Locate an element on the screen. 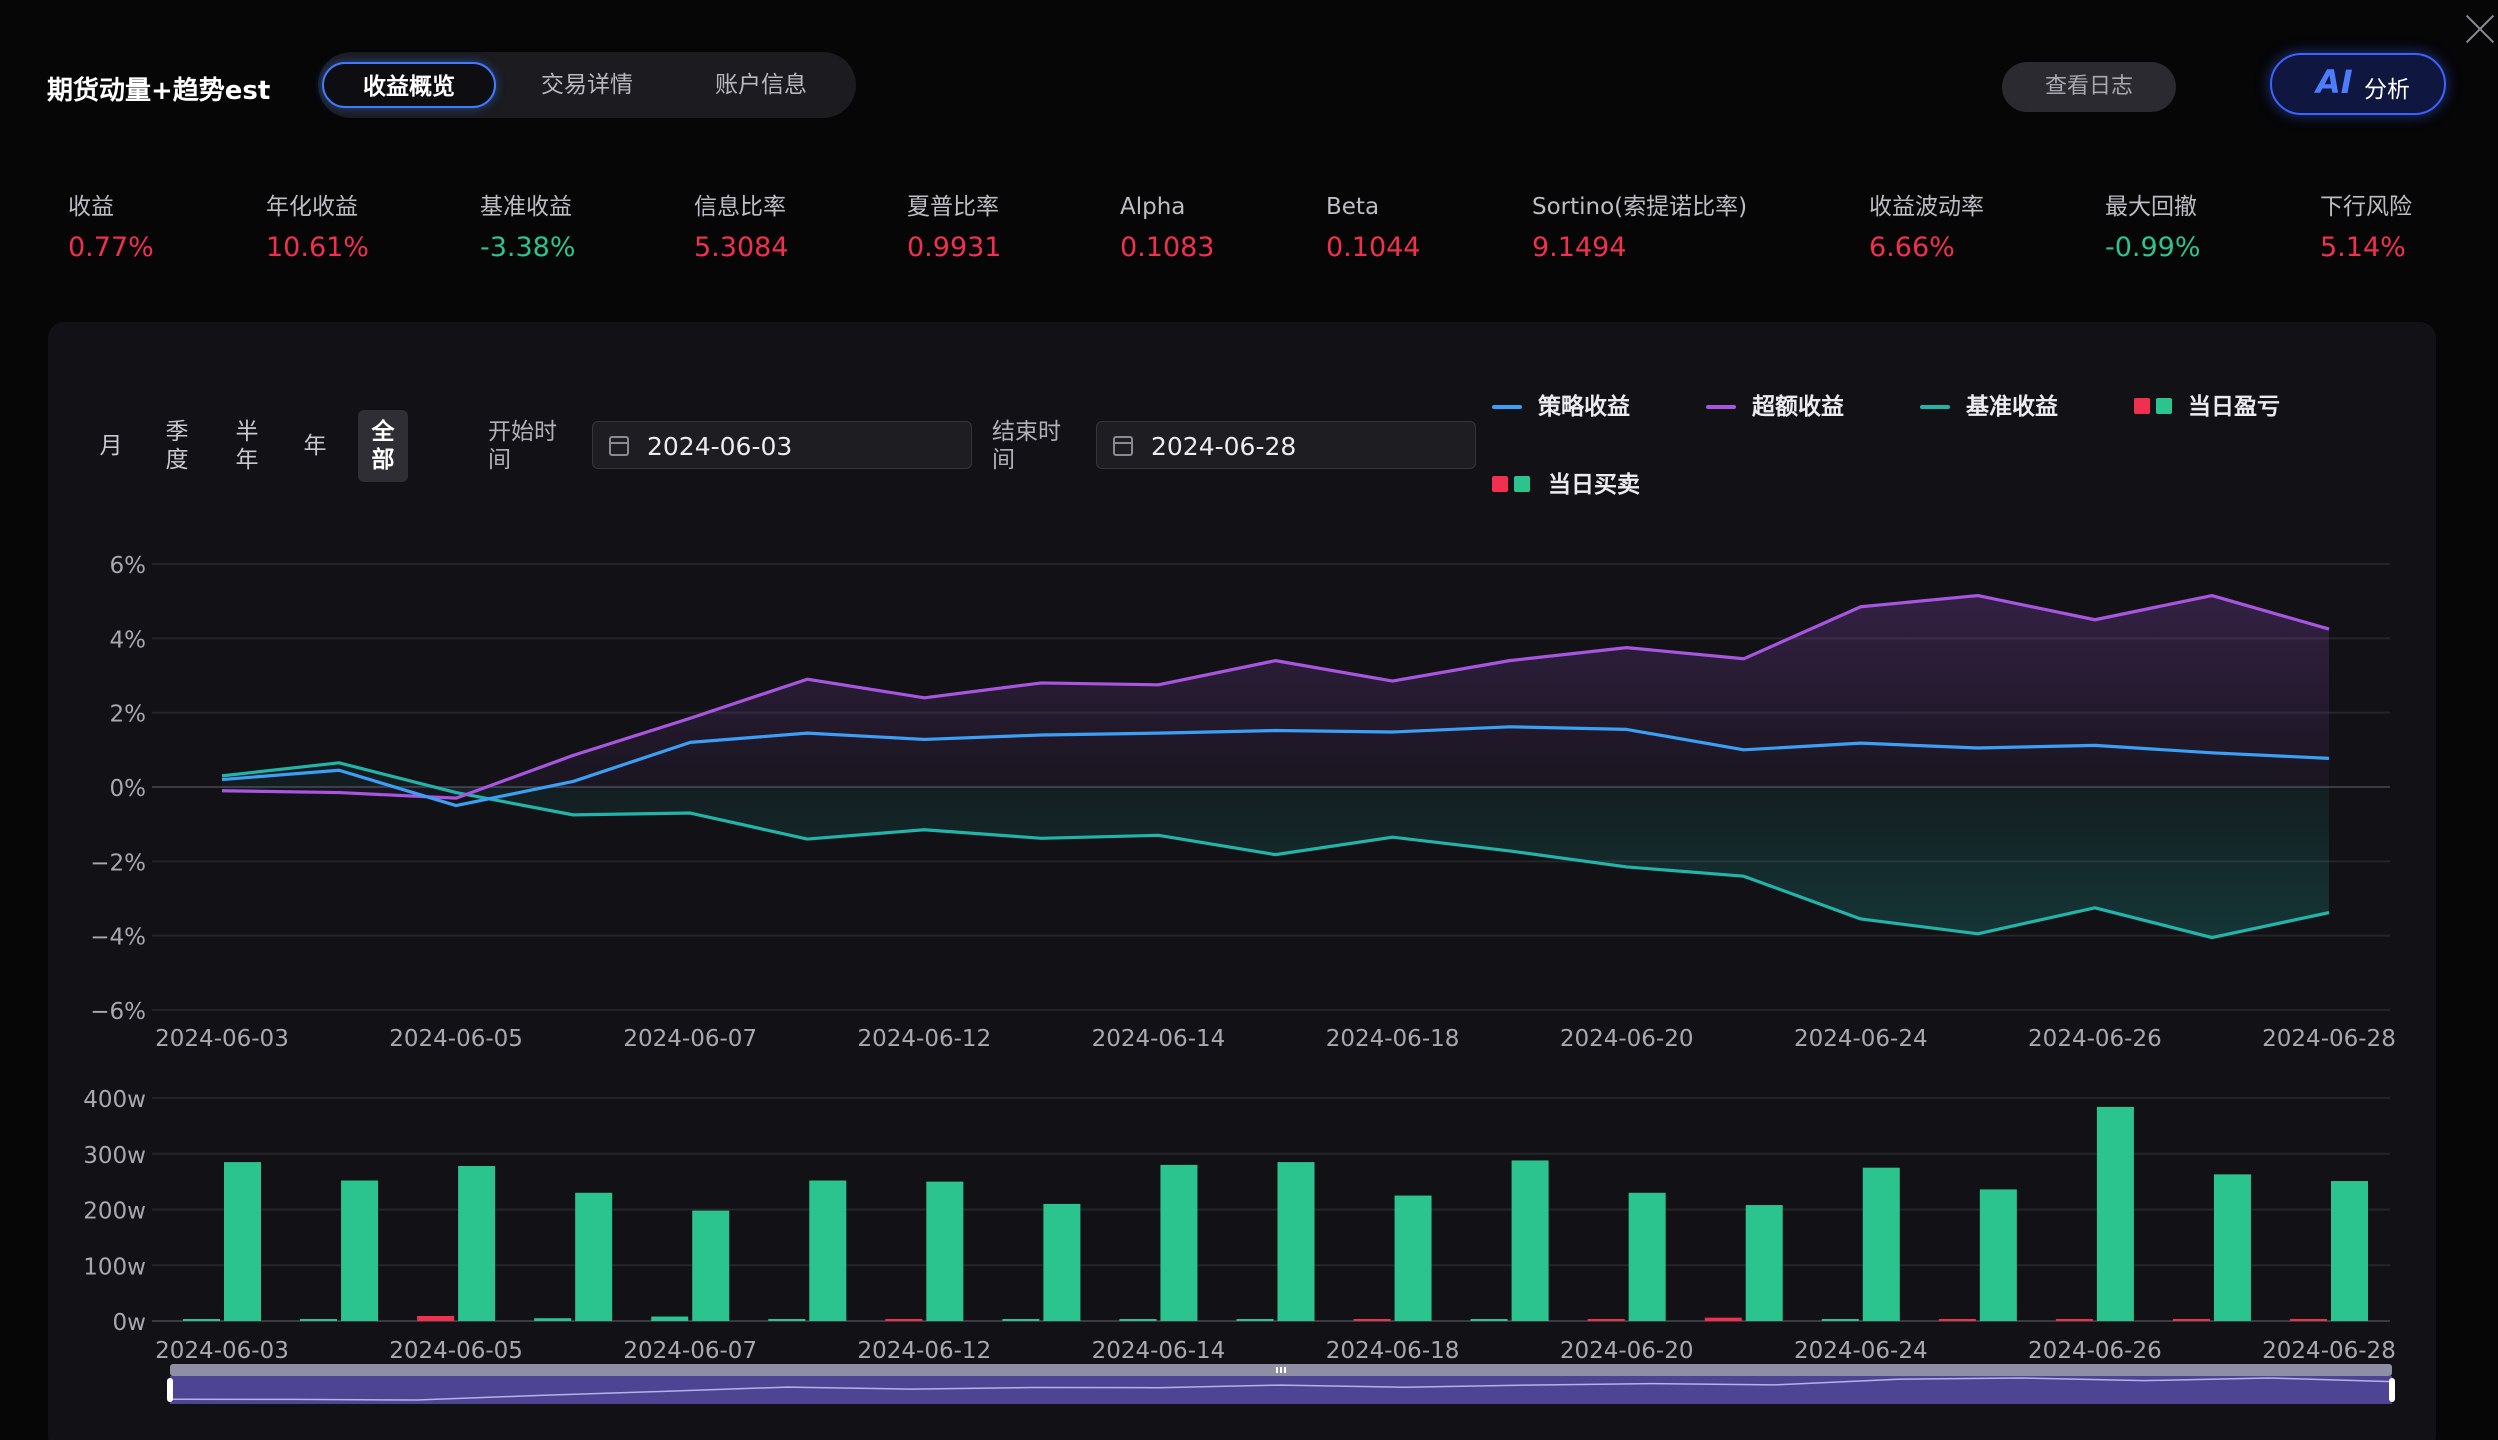 Image resolution: width=2498 pixels, height=1440 pixels. tab-account-info: 账户信息 is located at coordinates (761, 85).